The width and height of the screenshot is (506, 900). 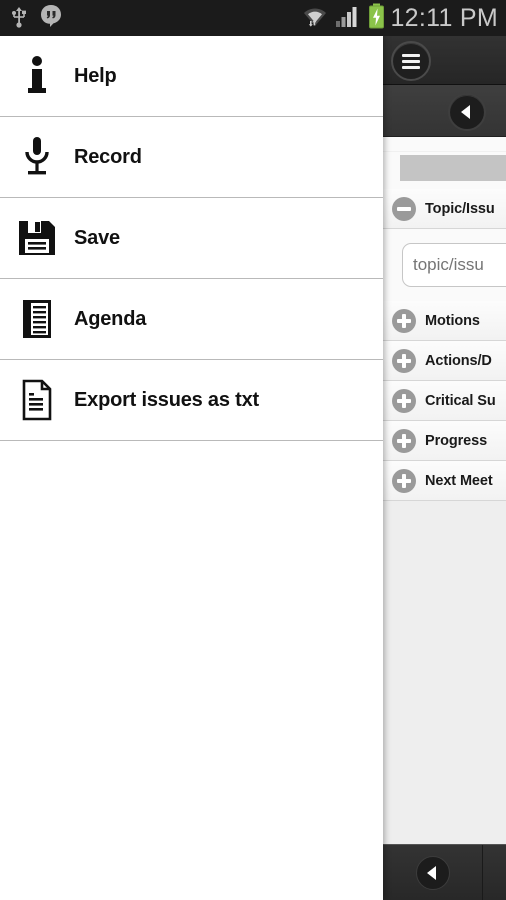 What do you see at coordinates (110, 318) in the screenshot?
I see `drawer-item-label: Agenda` at bounding box center [110, 318].